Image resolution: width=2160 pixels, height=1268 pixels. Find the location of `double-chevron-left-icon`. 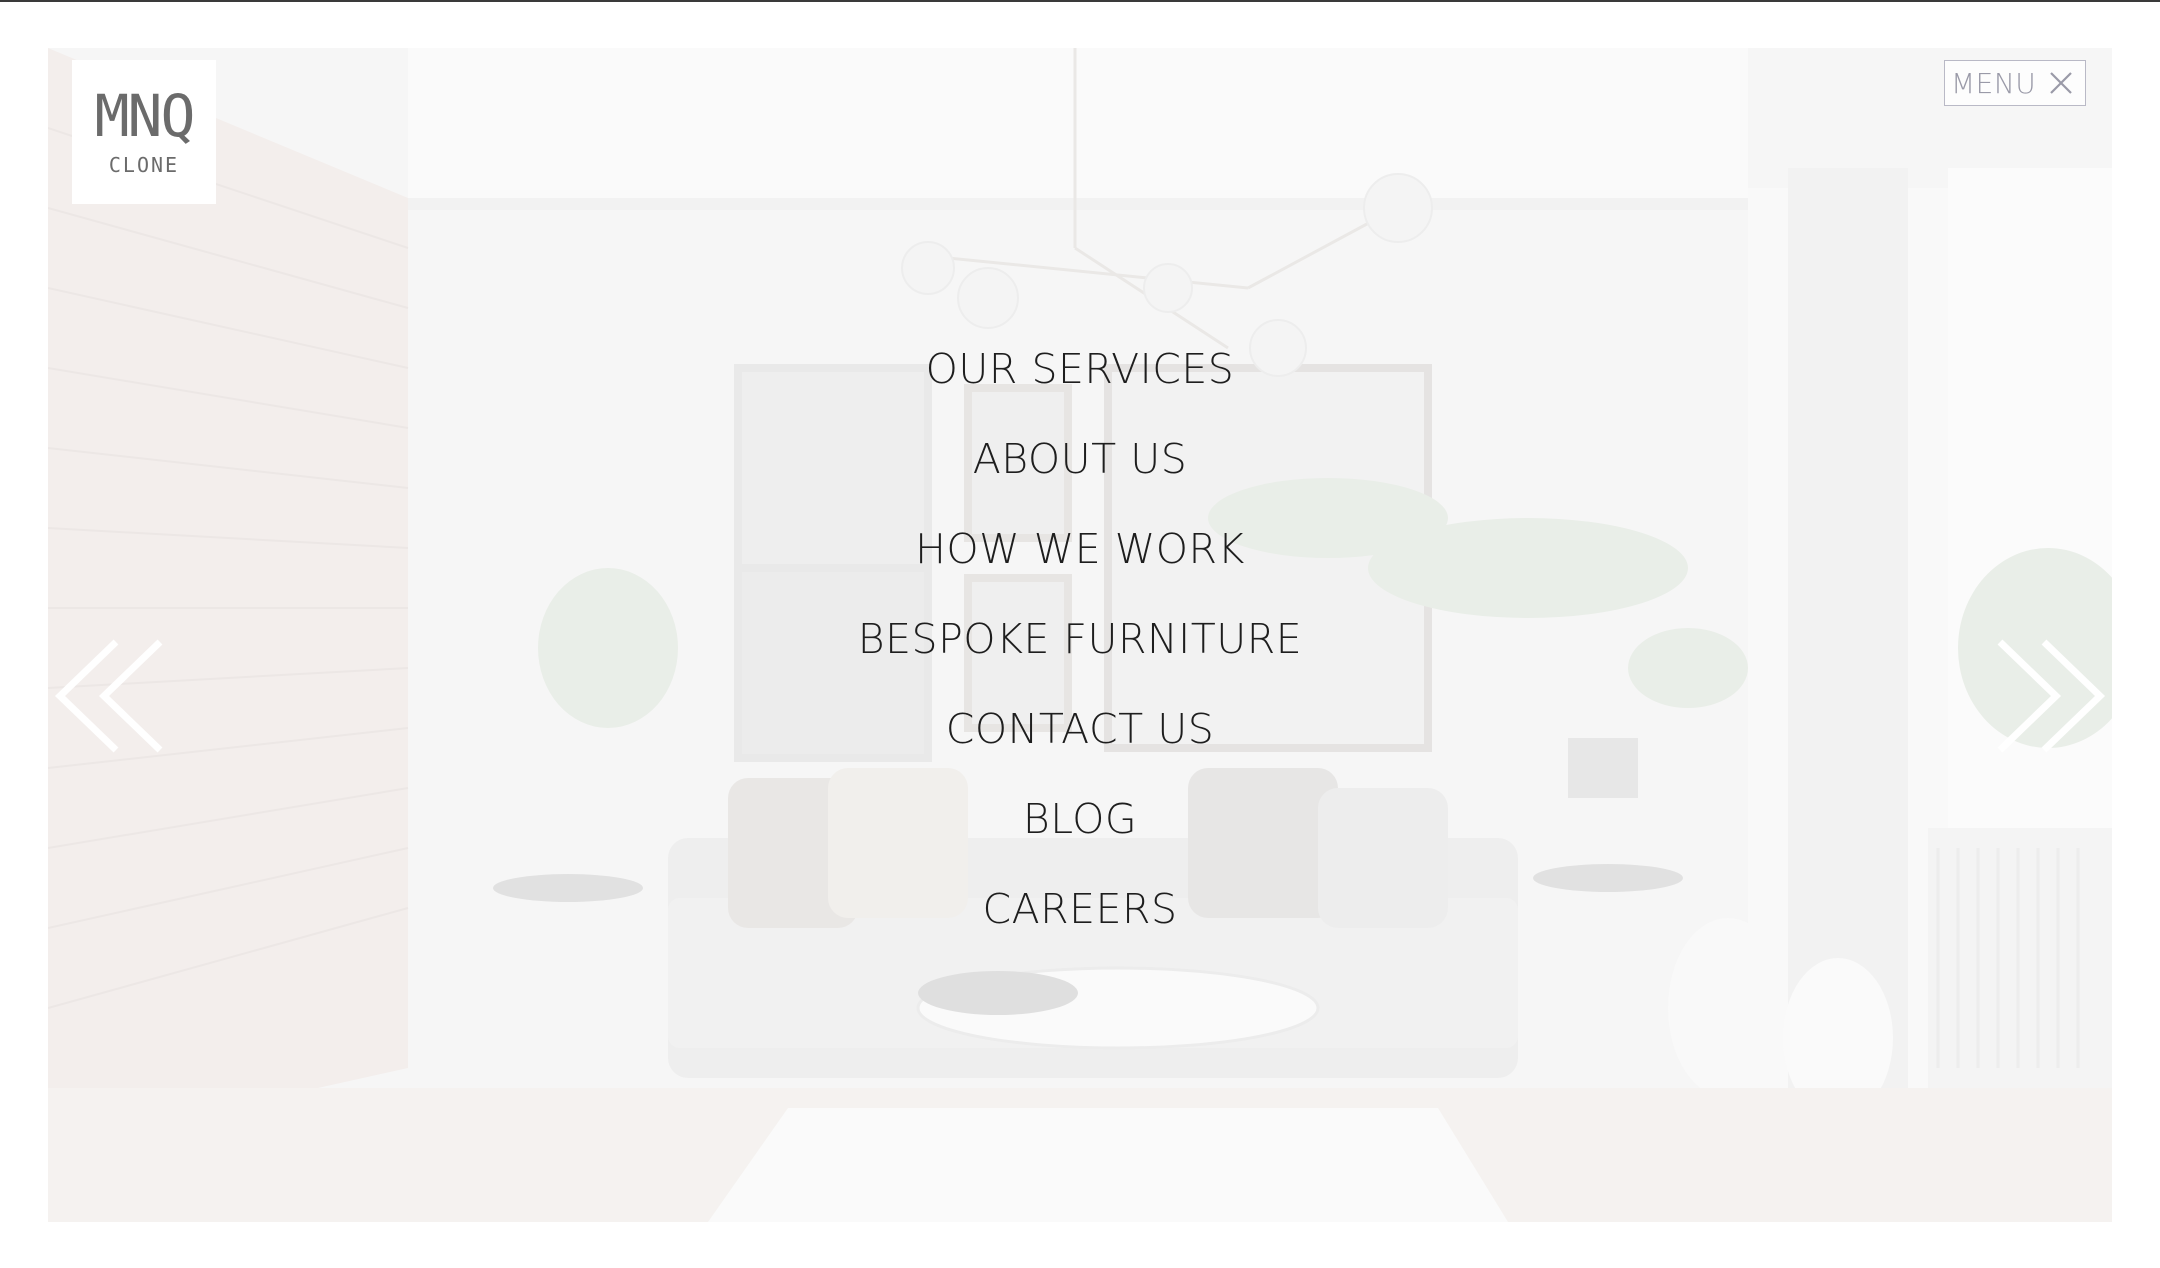

double-chevron-left-icon is located at coordinates (108, 696).